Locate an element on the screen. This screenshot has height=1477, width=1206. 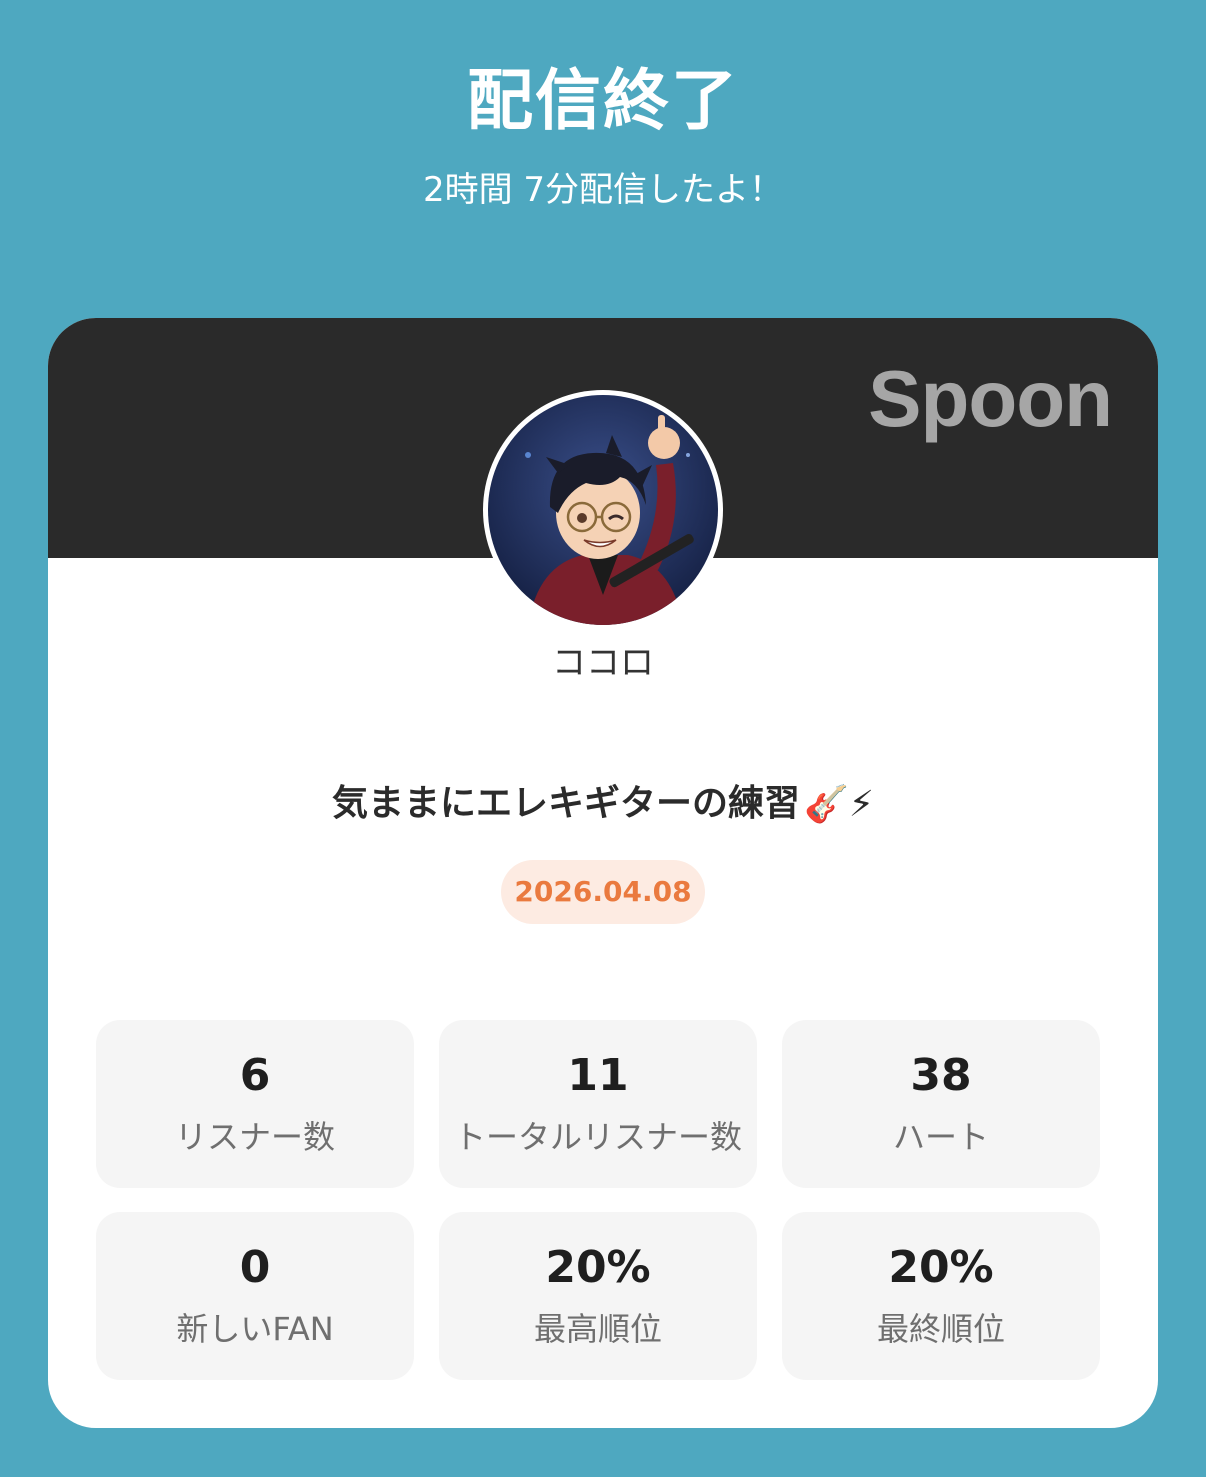
username: ココロ is located at coordinates (603, 663).